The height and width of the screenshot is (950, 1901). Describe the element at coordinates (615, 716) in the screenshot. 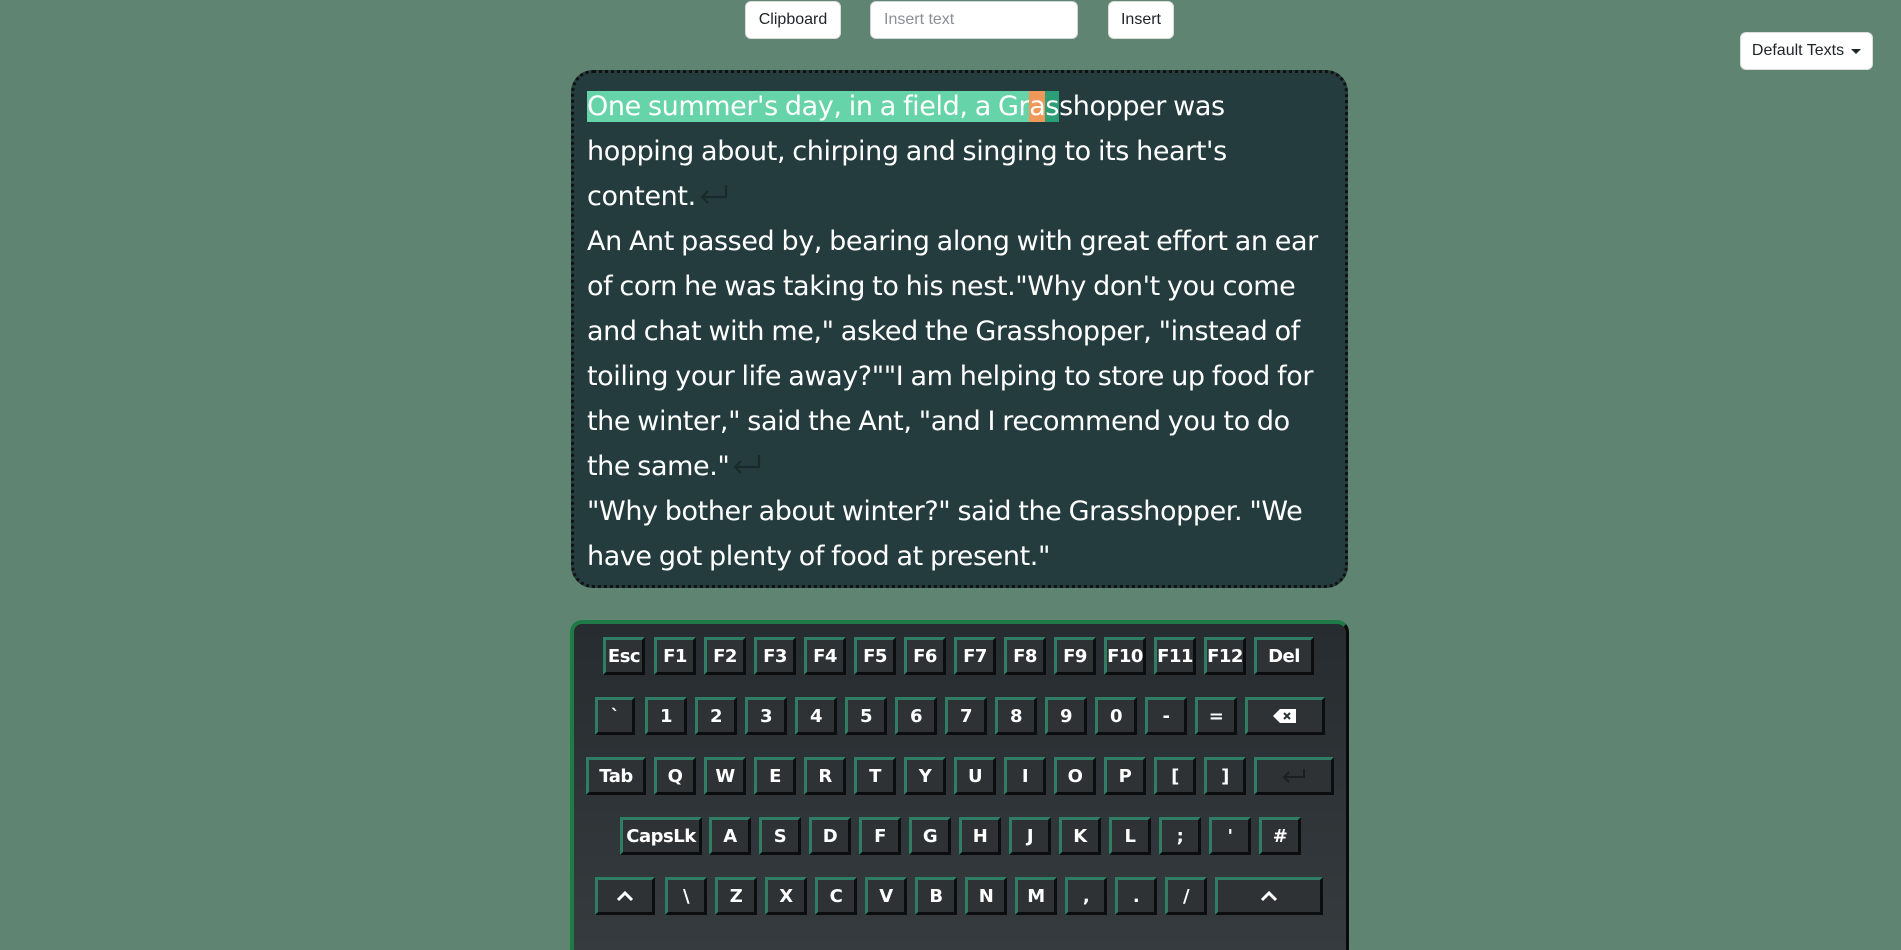

I see `backtick-key: `` at that location.